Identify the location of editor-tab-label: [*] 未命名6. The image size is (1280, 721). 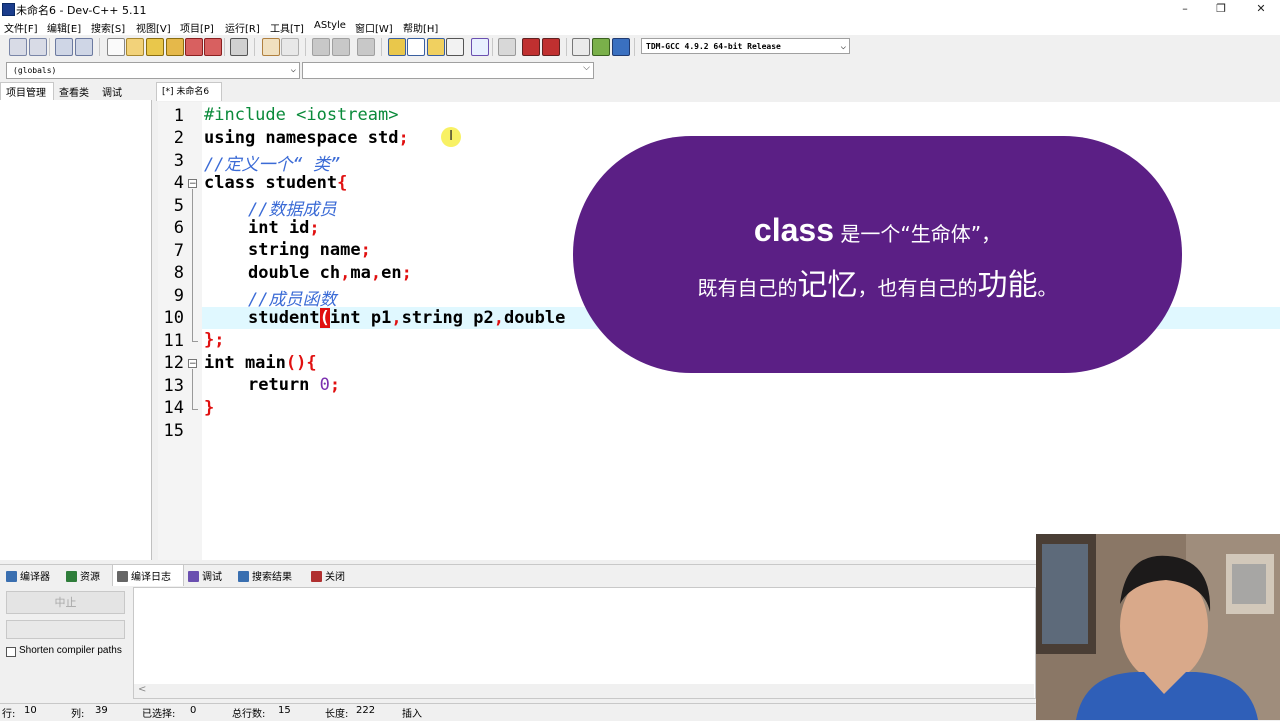
(186, 92).